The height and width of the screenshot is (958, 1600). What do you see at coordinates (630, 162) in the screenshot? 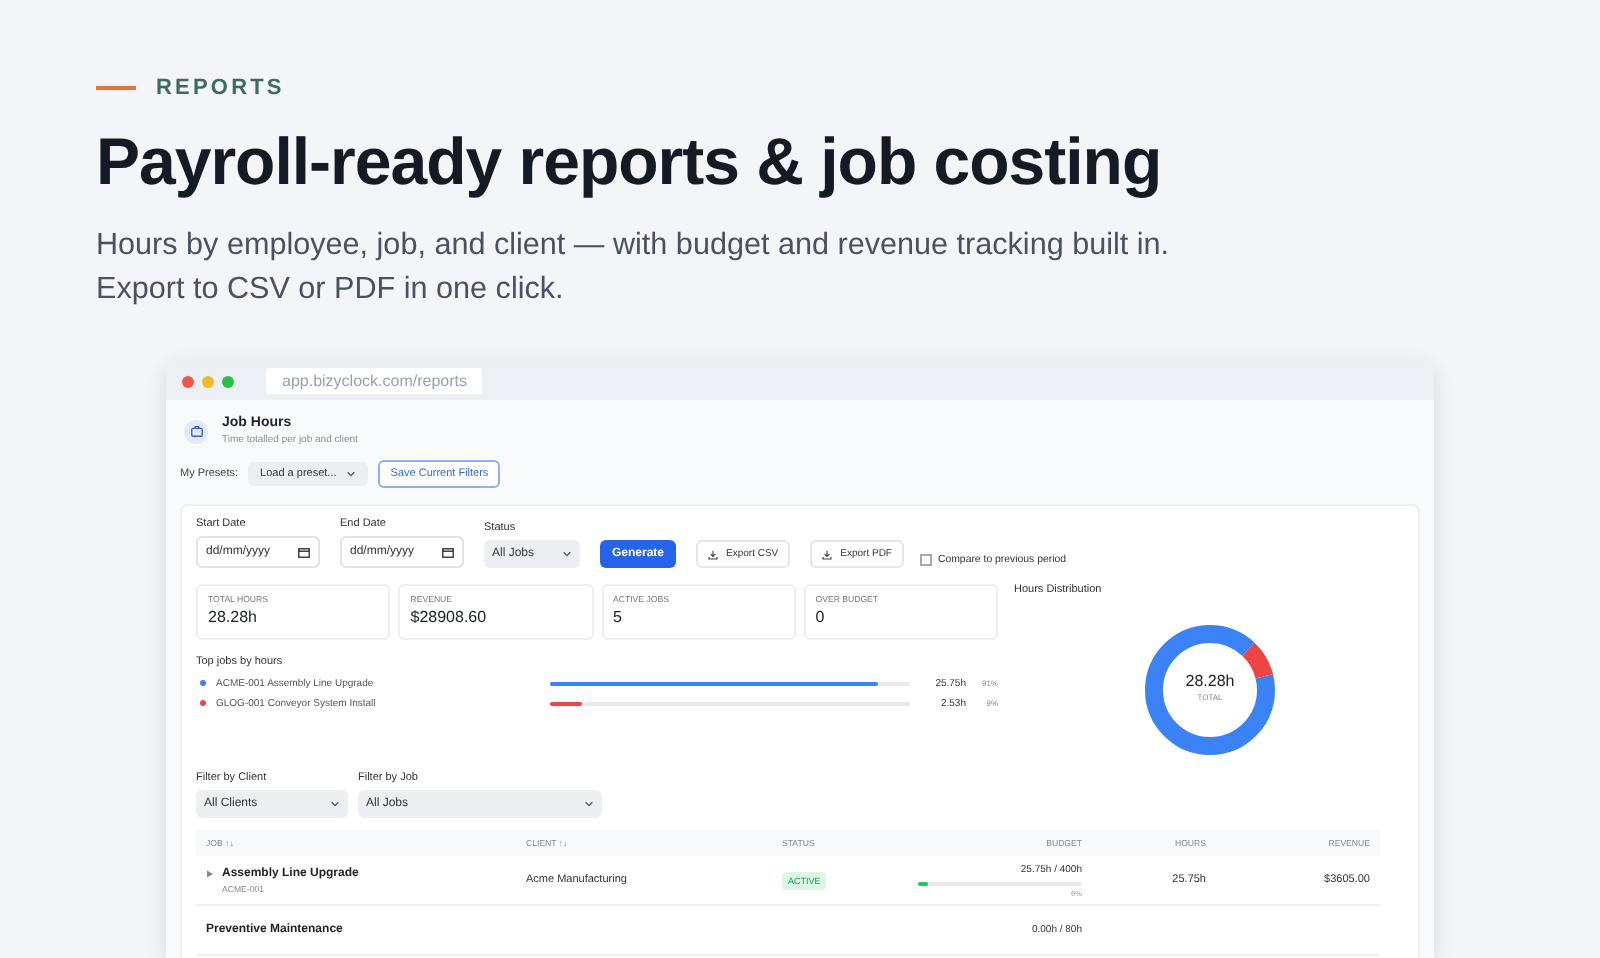
I see `headline: Payroll-ready reports & job costing` at bounding box center [630, 162].